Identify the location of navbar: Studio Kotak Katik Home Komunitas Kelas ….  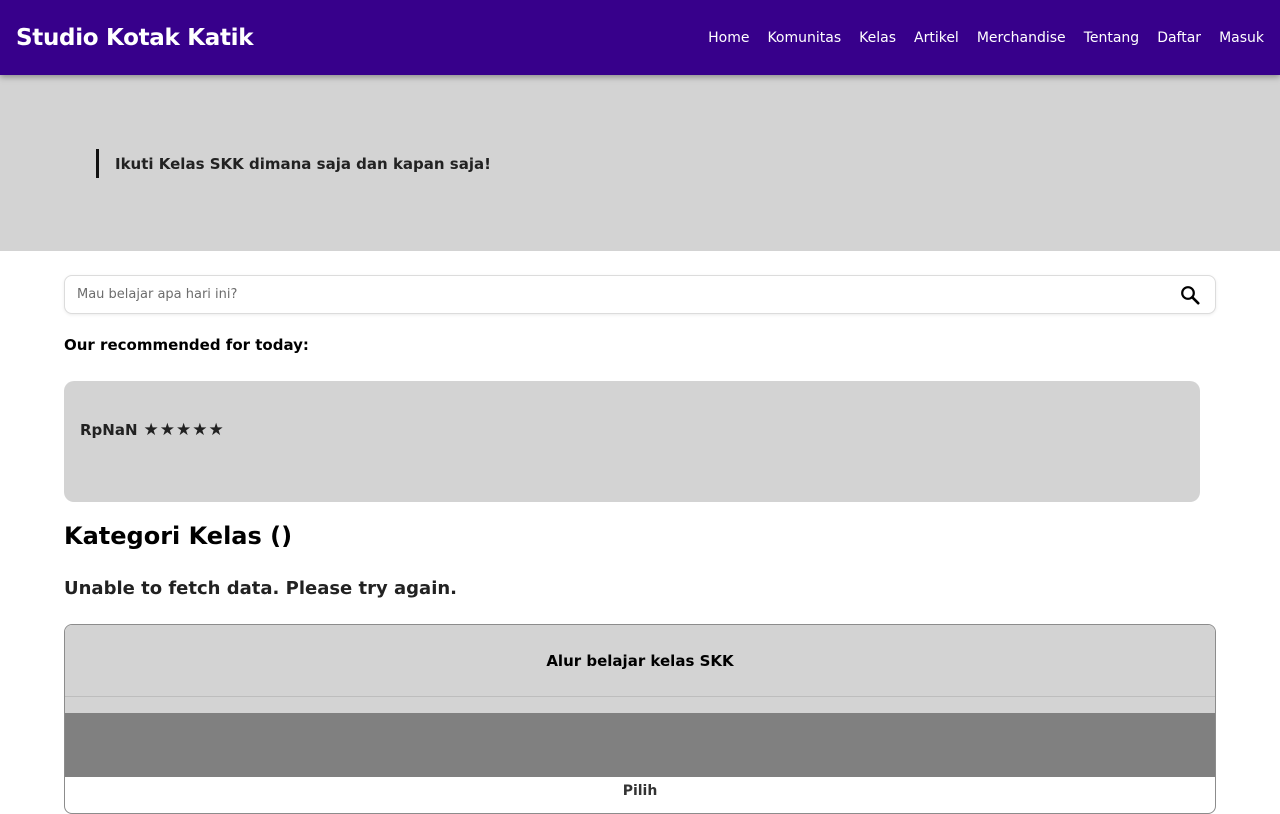
(640, 37).